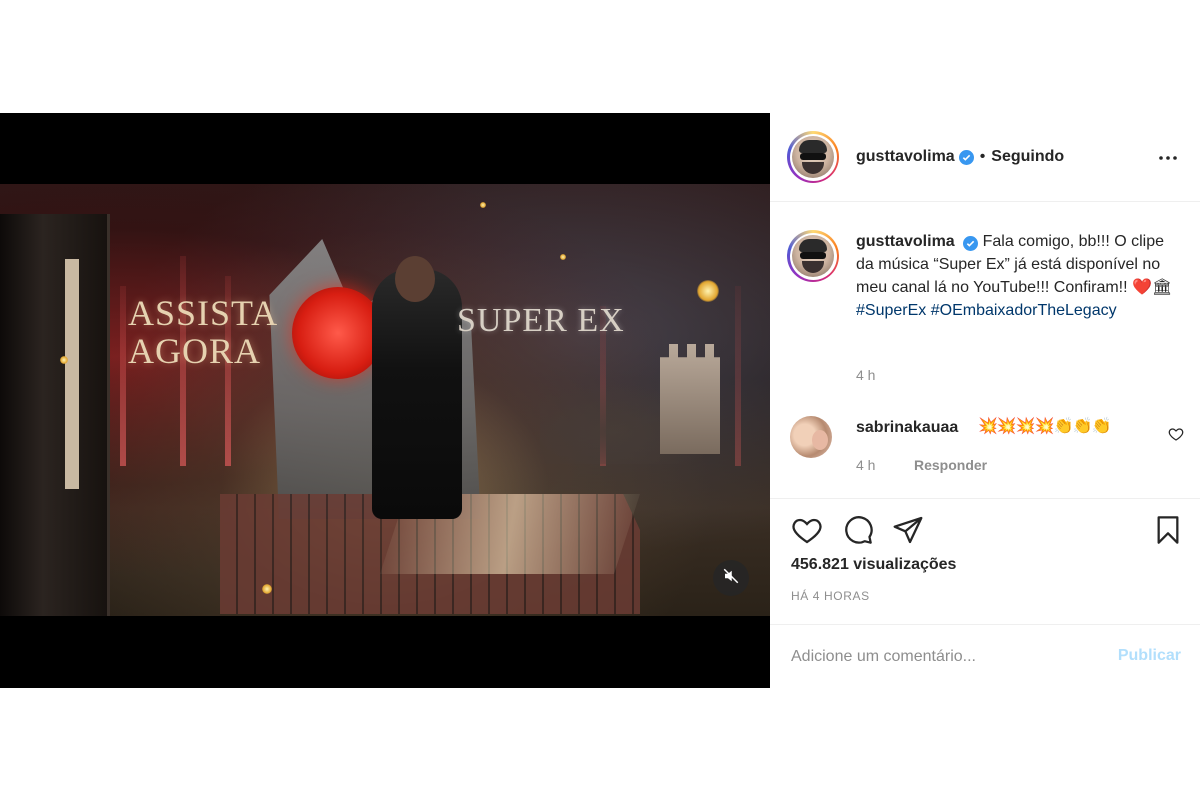 Image resolution: width=1200 pixels, height=800 pixels. I want to click on comment-input, so click(941, 656).